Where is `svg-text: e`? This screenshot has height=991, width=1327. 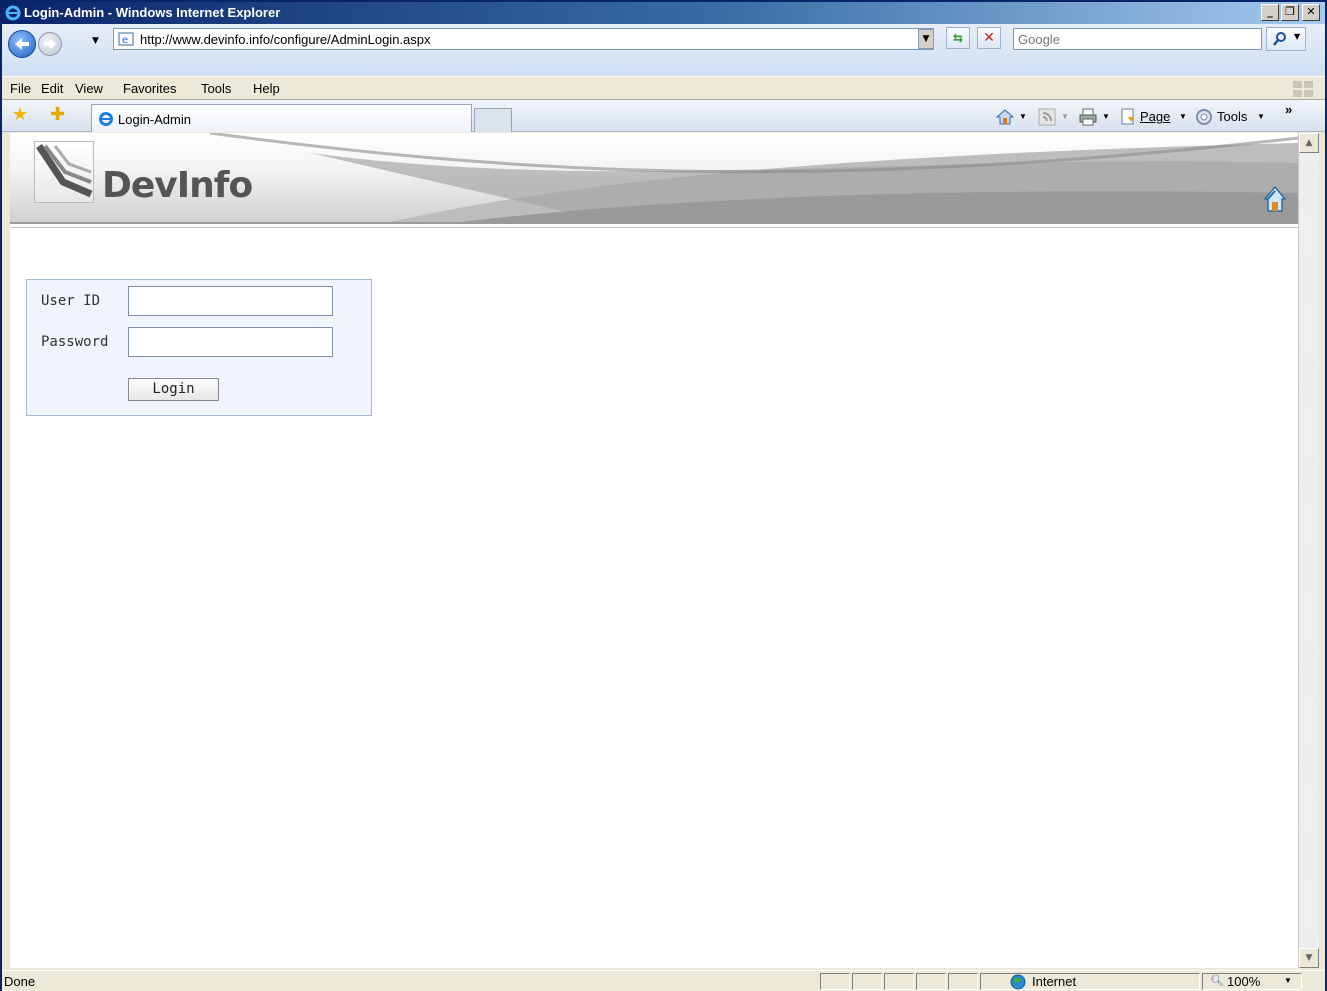 svg-text: e is located at coordinates (125, 40).